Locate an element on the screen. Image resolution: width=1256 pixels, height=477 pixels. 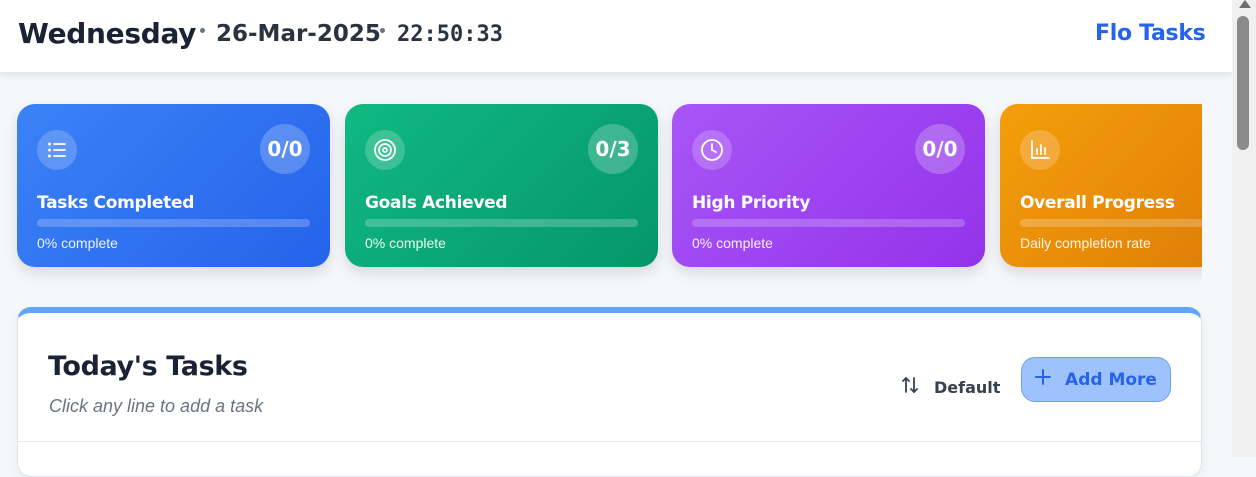
stat-label: Goals Achieved is located at coordinates (436, 203).